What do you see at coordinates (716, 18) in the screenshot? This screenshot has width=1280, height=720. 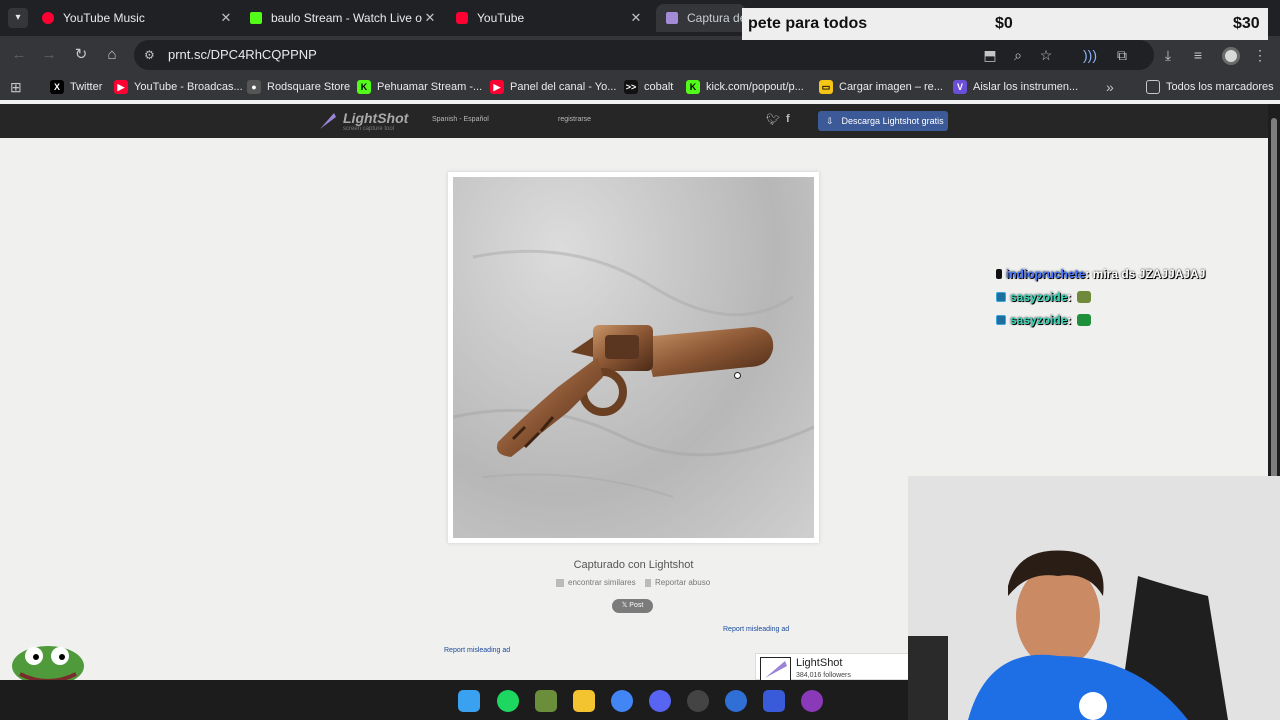 I see `tab-title: Captura de p` at bounding box center [716, 18].